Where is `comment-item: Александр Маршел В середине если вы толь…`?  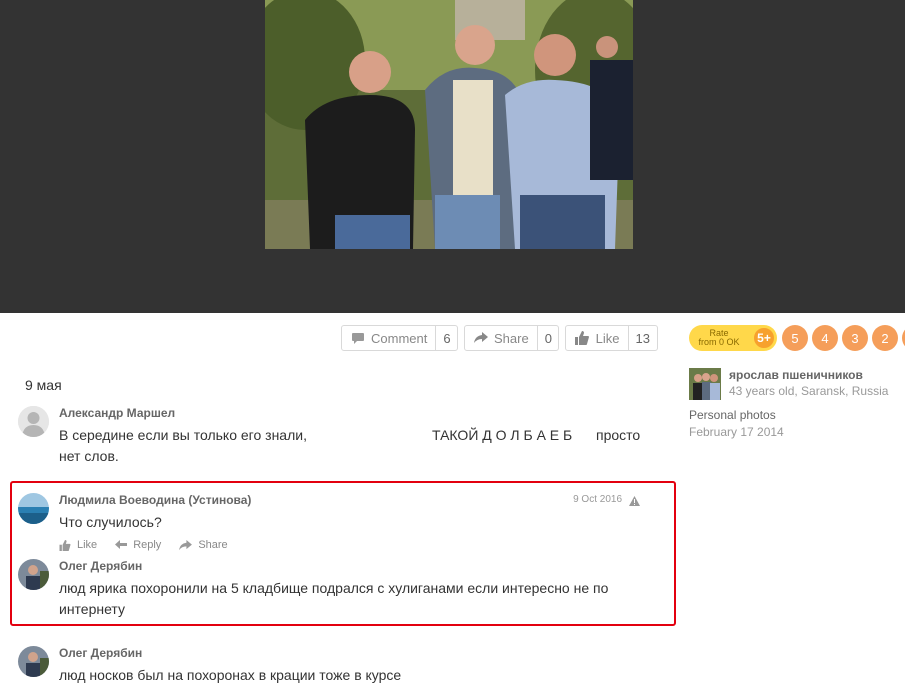 comment-item: Александр Маршел В середине если вы толь… is located at coordinates (338, 436).